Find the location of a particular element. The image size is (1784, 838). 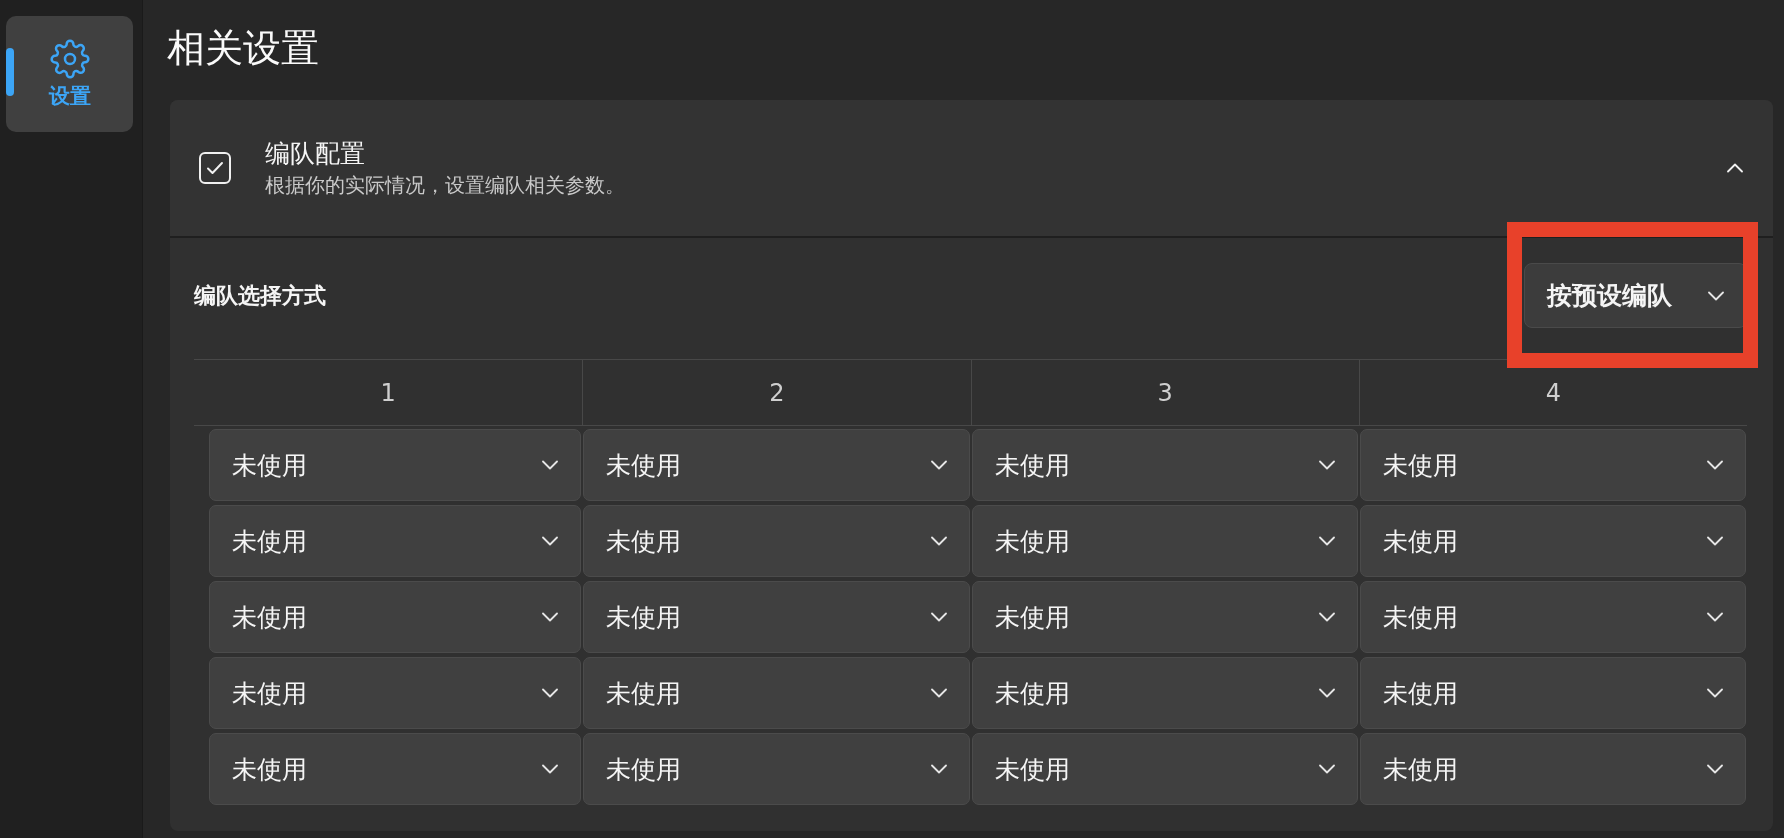

selection-indicator is located at coordinates (10, 72).